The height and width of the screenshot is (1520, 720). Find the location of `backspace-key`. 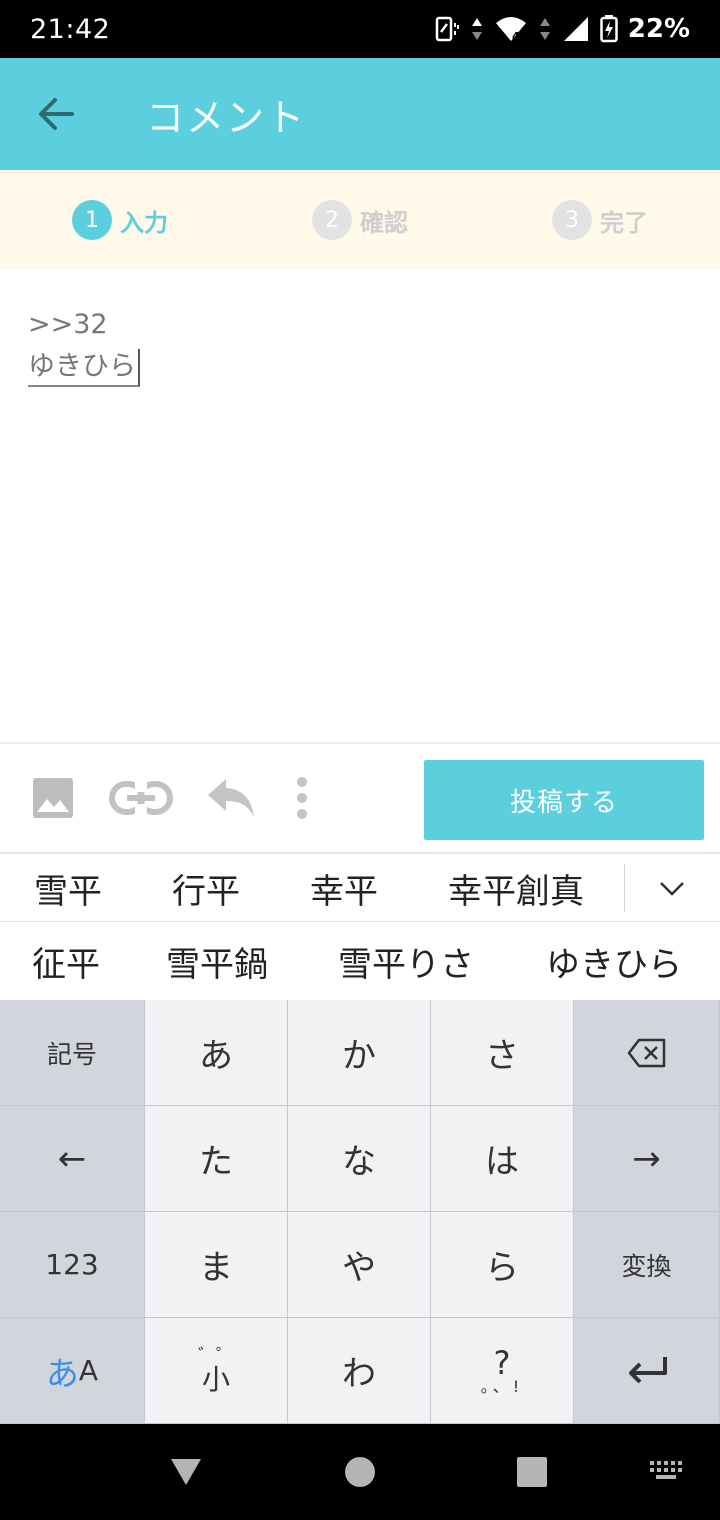

backspace-key is located at coordinates (647, 1053).